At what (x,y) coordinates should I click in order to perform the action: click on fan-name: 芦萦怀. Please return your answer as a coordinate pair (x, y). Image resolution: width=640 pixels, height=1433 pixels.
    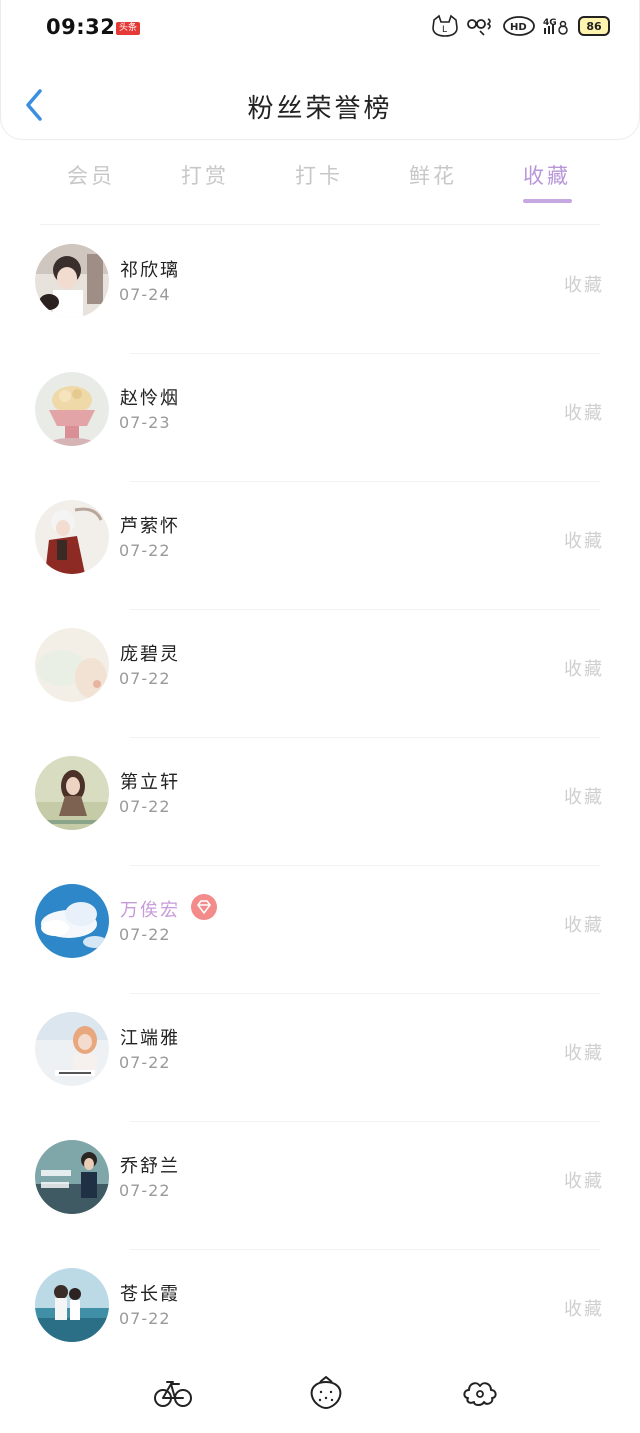
    Looking at the image, I should click on (150, 526).